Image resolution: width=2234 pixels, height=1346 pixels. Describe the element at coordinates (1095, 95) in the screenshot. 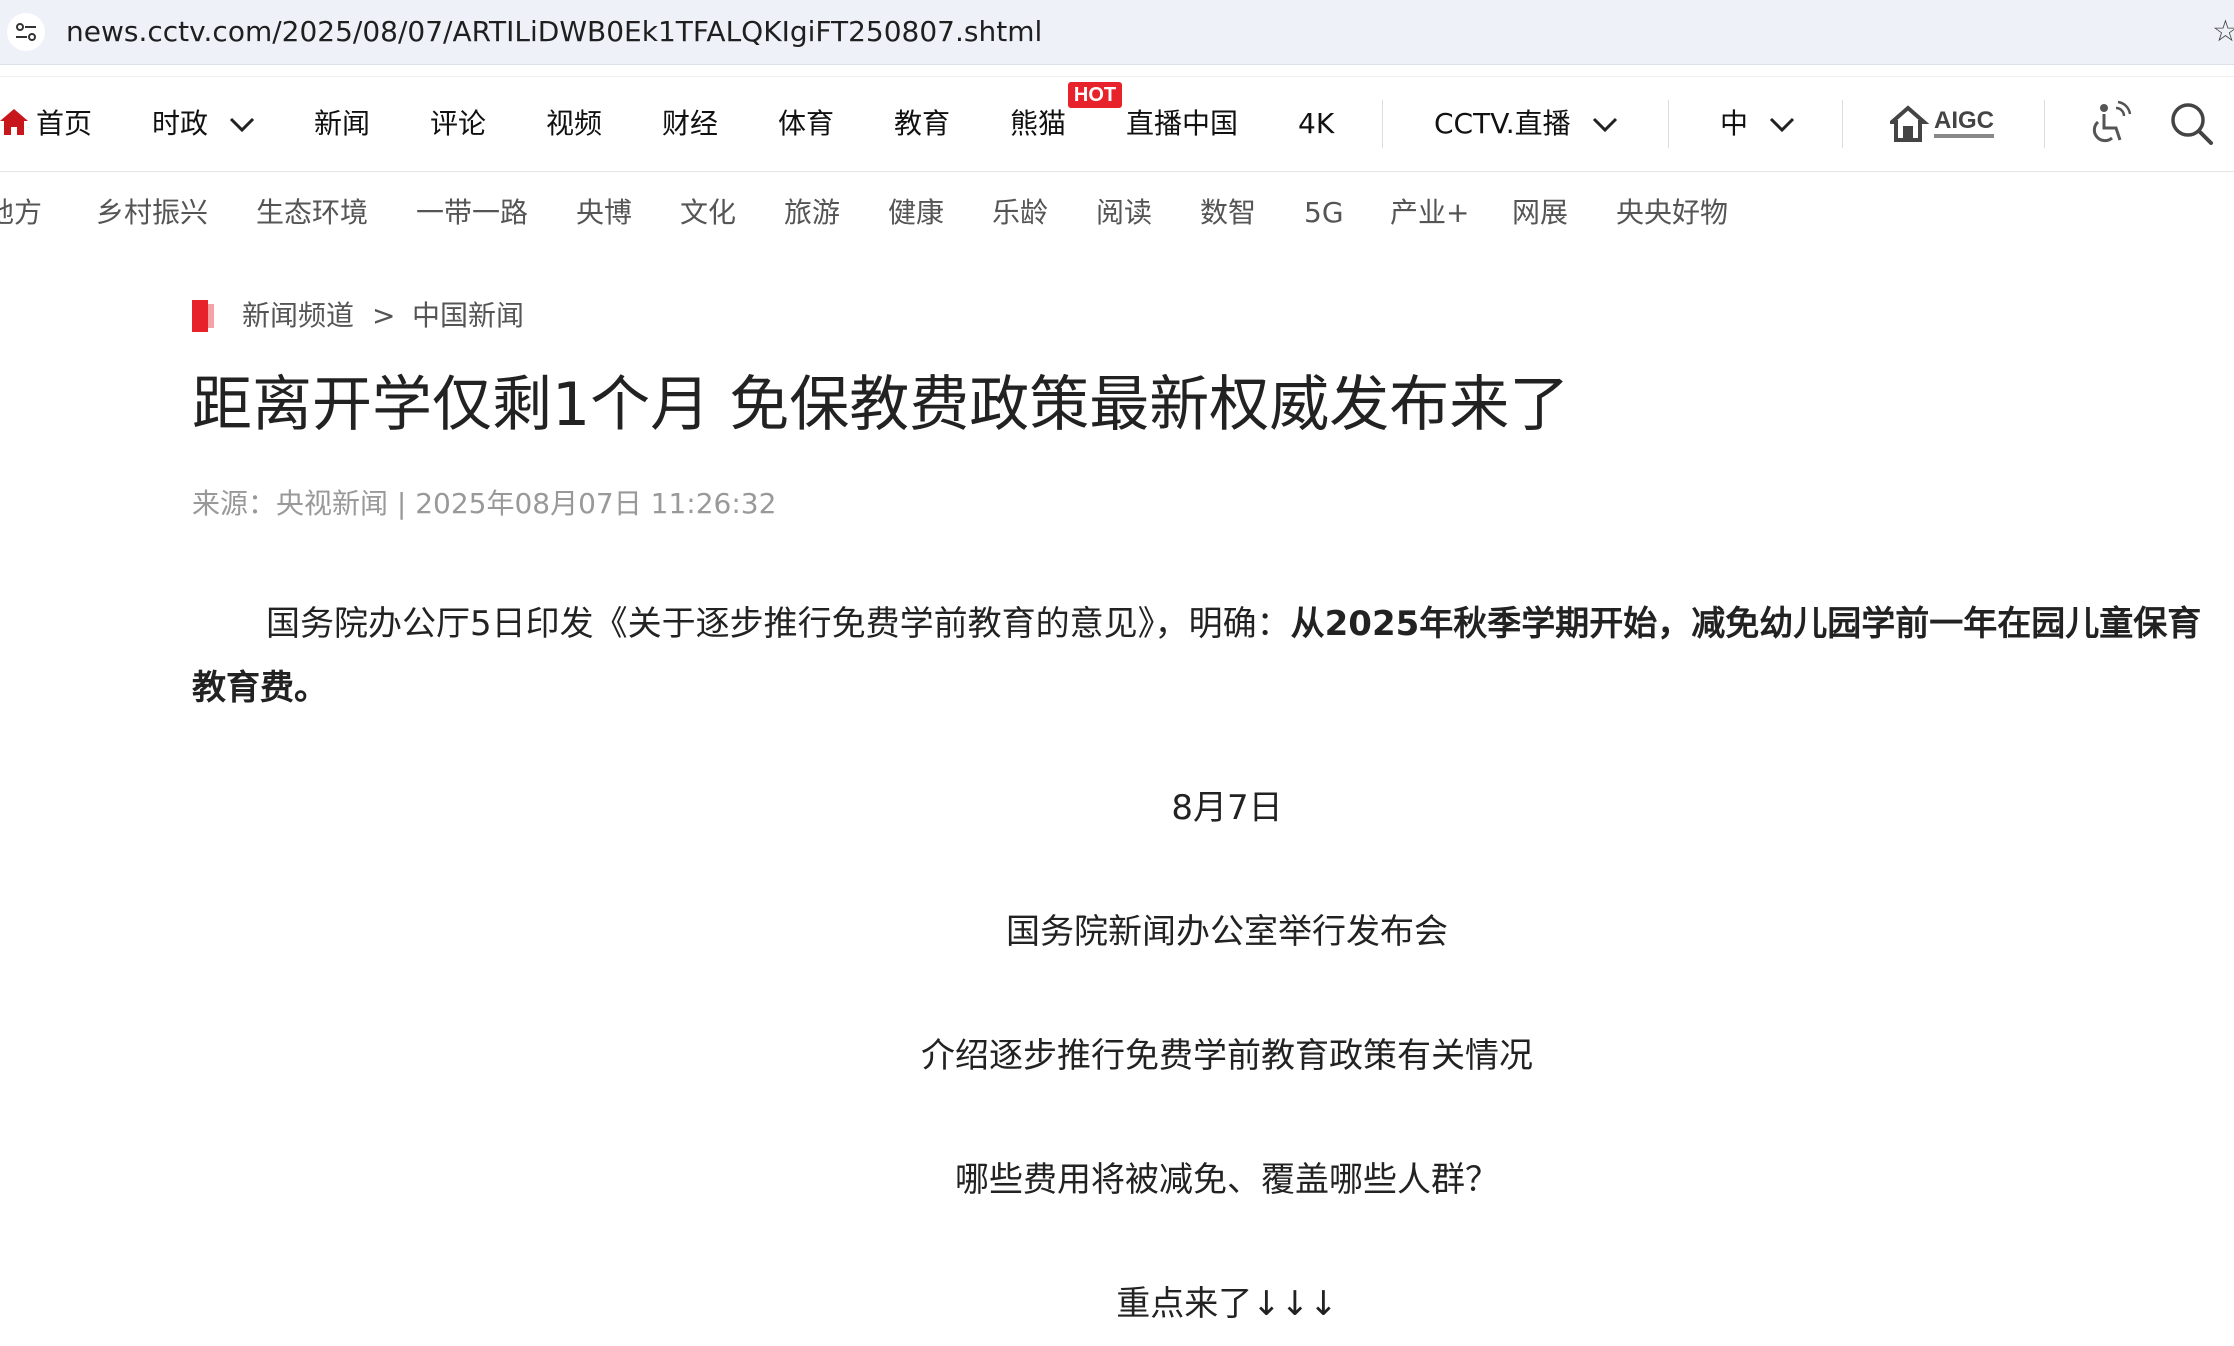

I see `hot-badge: HOT` at that location.